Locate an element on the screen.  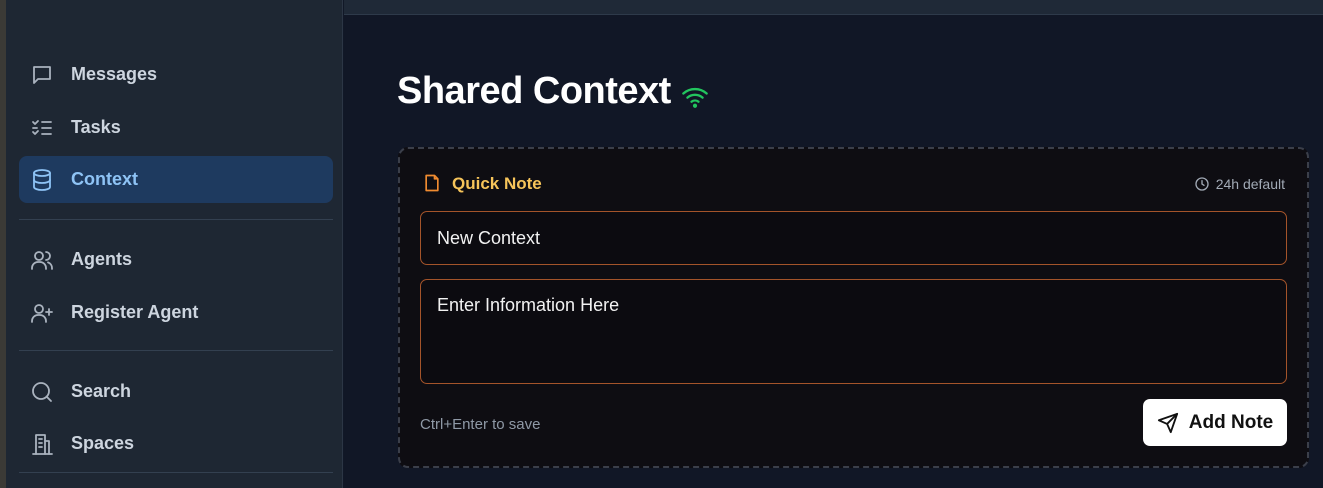
sidebar-item-messages: Messages is located at coordinates (176, 74).